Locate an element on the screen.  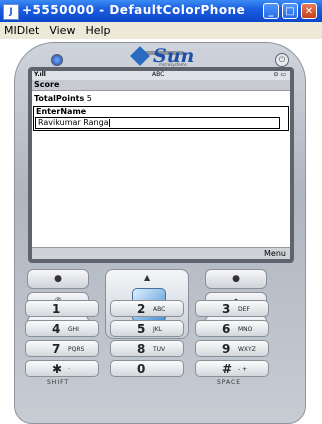
key-digit: 5 is located at coordinates (141, 329).